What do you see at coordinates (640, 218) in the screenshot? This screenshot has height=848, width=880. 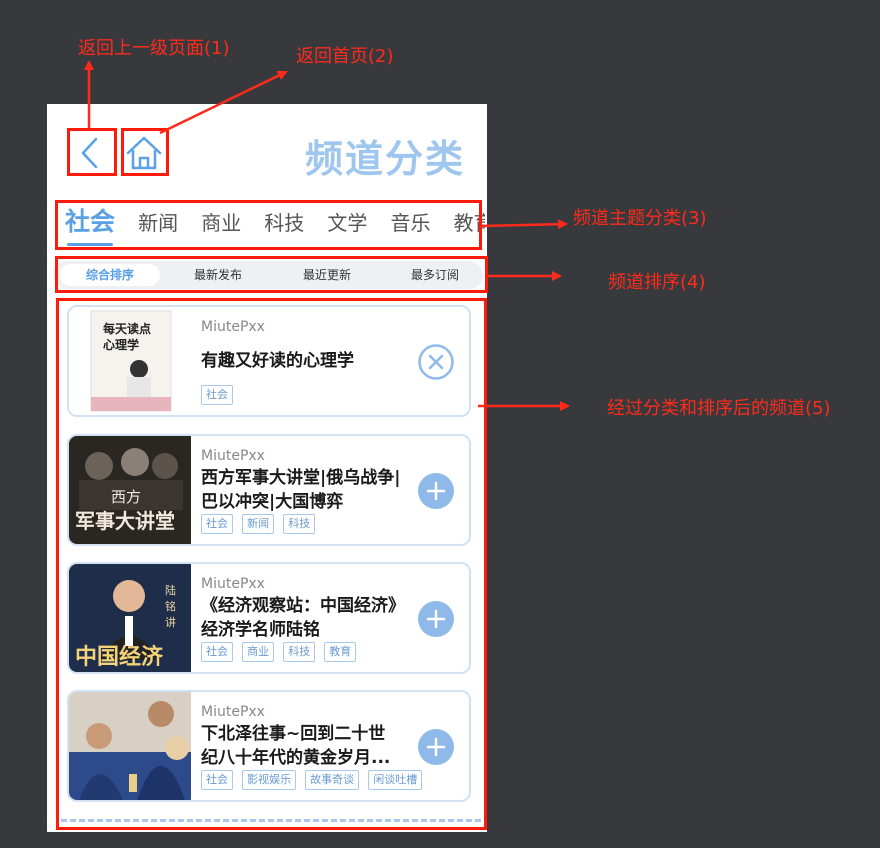 I see `annotation-tabs: 频道主题分类(3)` at bounding box center [640, 218].